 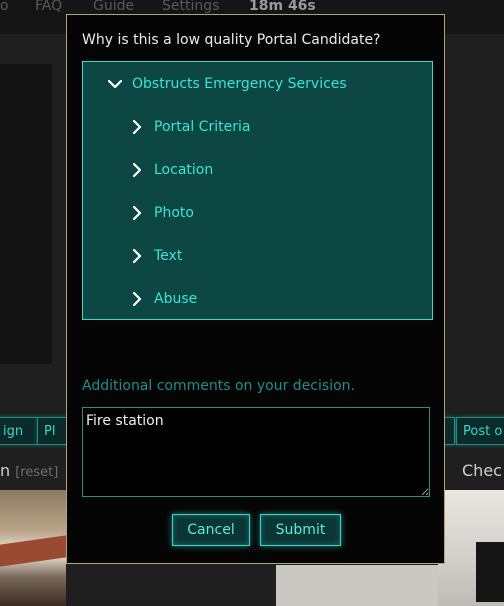 I want to click on background-image-panel, so click(x=26, y=214).